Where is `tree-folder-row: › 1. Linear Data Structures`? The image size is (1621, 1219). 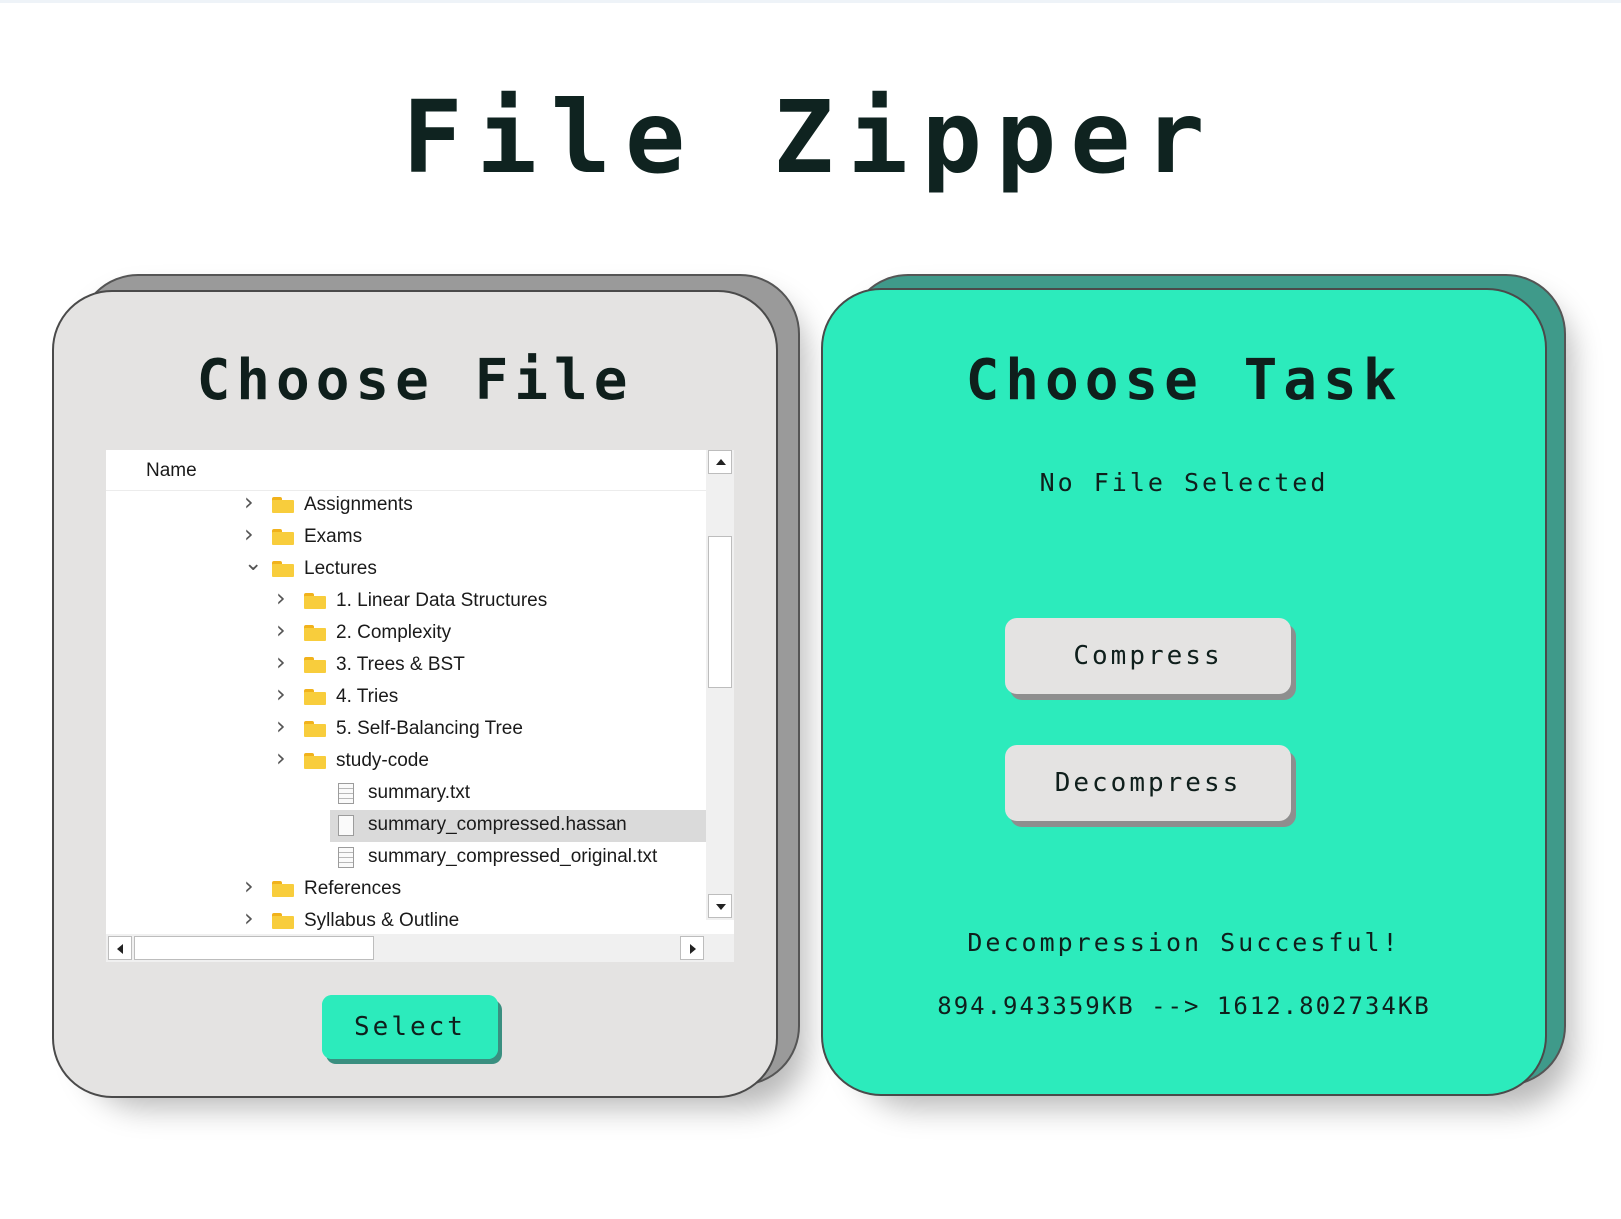 tree-folder-row: › 1. Linear Data Structures is located at coordinates (406, 602).